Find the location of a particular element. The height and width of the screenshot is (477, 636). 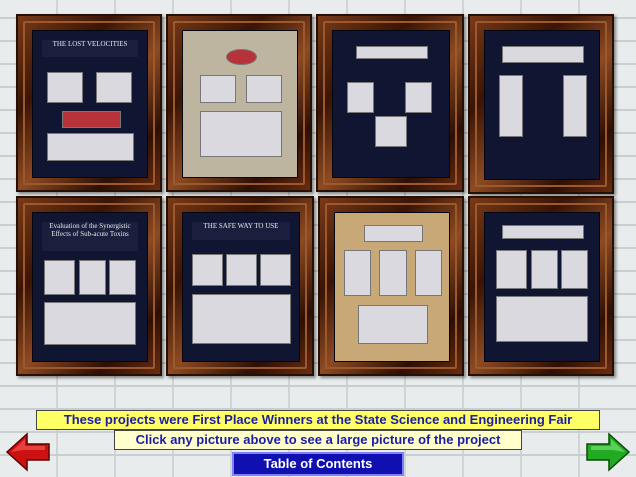

project-picture-1: THE LOST VELOCITIES is located at coordinates (89, 103).